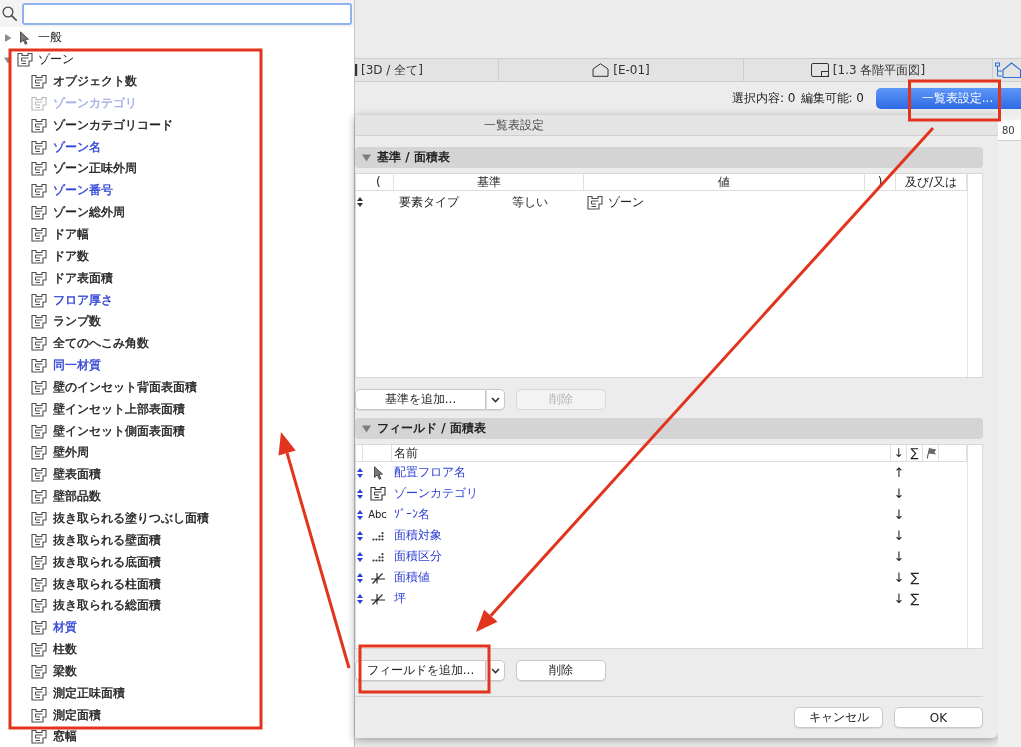 The height and width of the screenshot is (747, 1021). Describe the element at coordinates (71, 256) in the screenshot. I see `tree-item: ドア数` at that location.